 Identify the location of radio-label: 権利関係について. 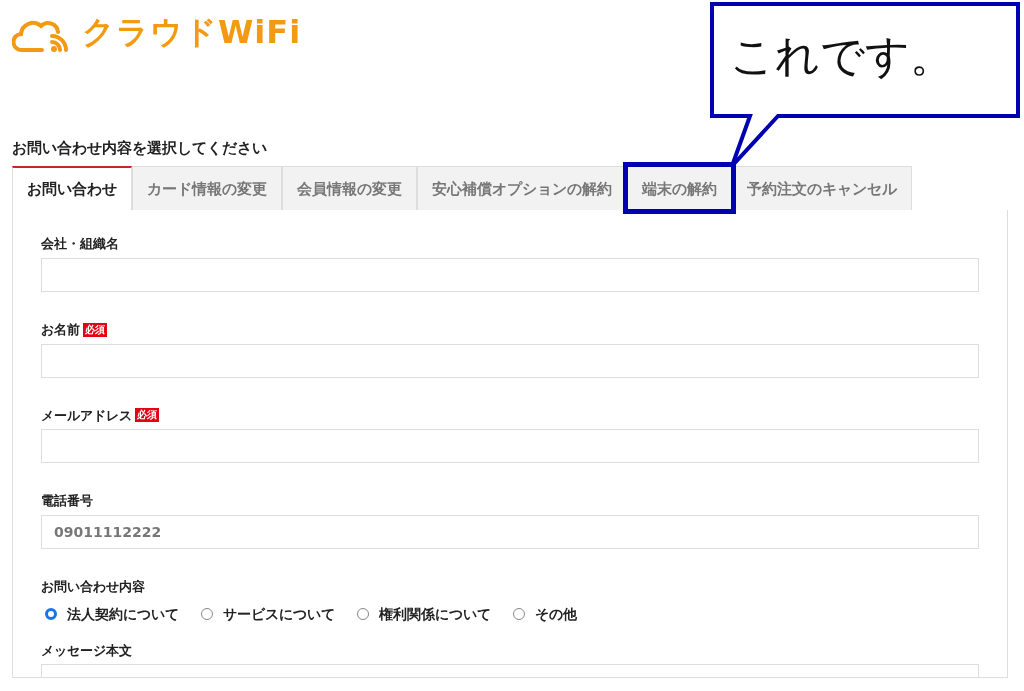
(435, 614).